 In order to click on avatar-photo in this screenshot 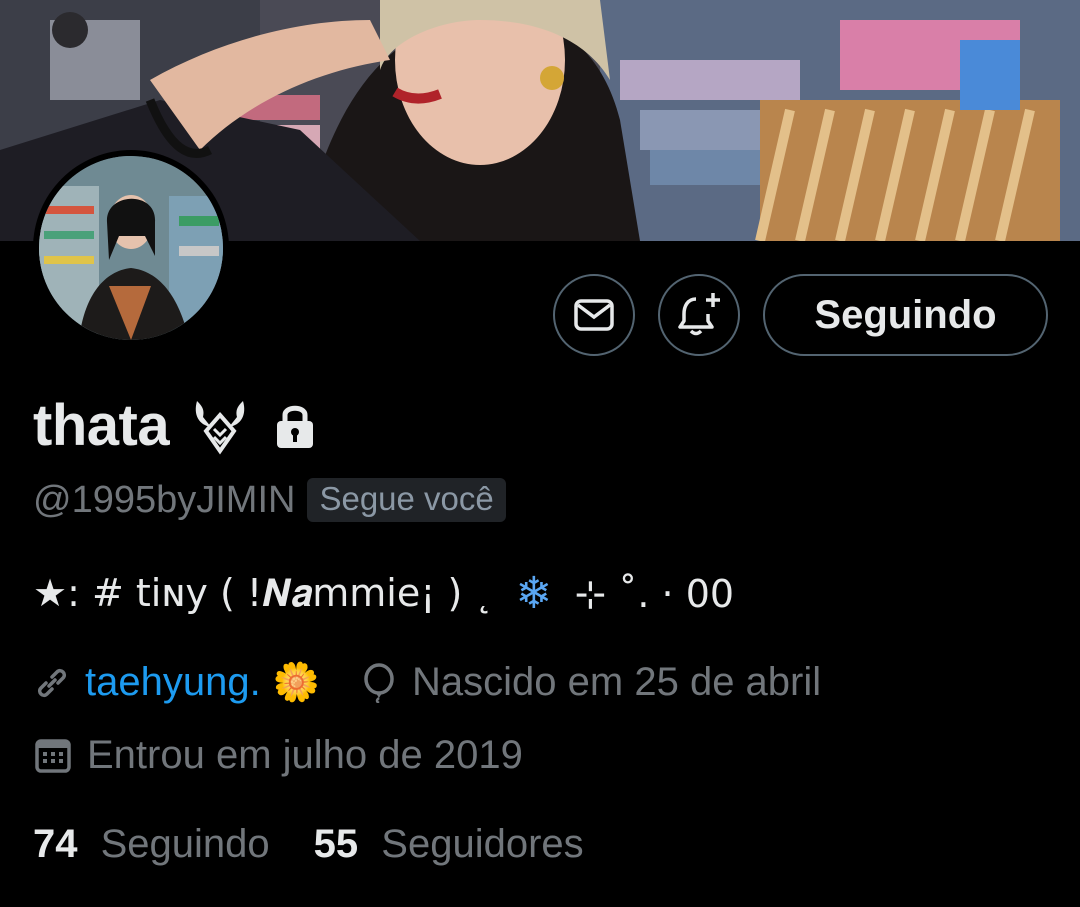, I will do `click(131, 248)`.